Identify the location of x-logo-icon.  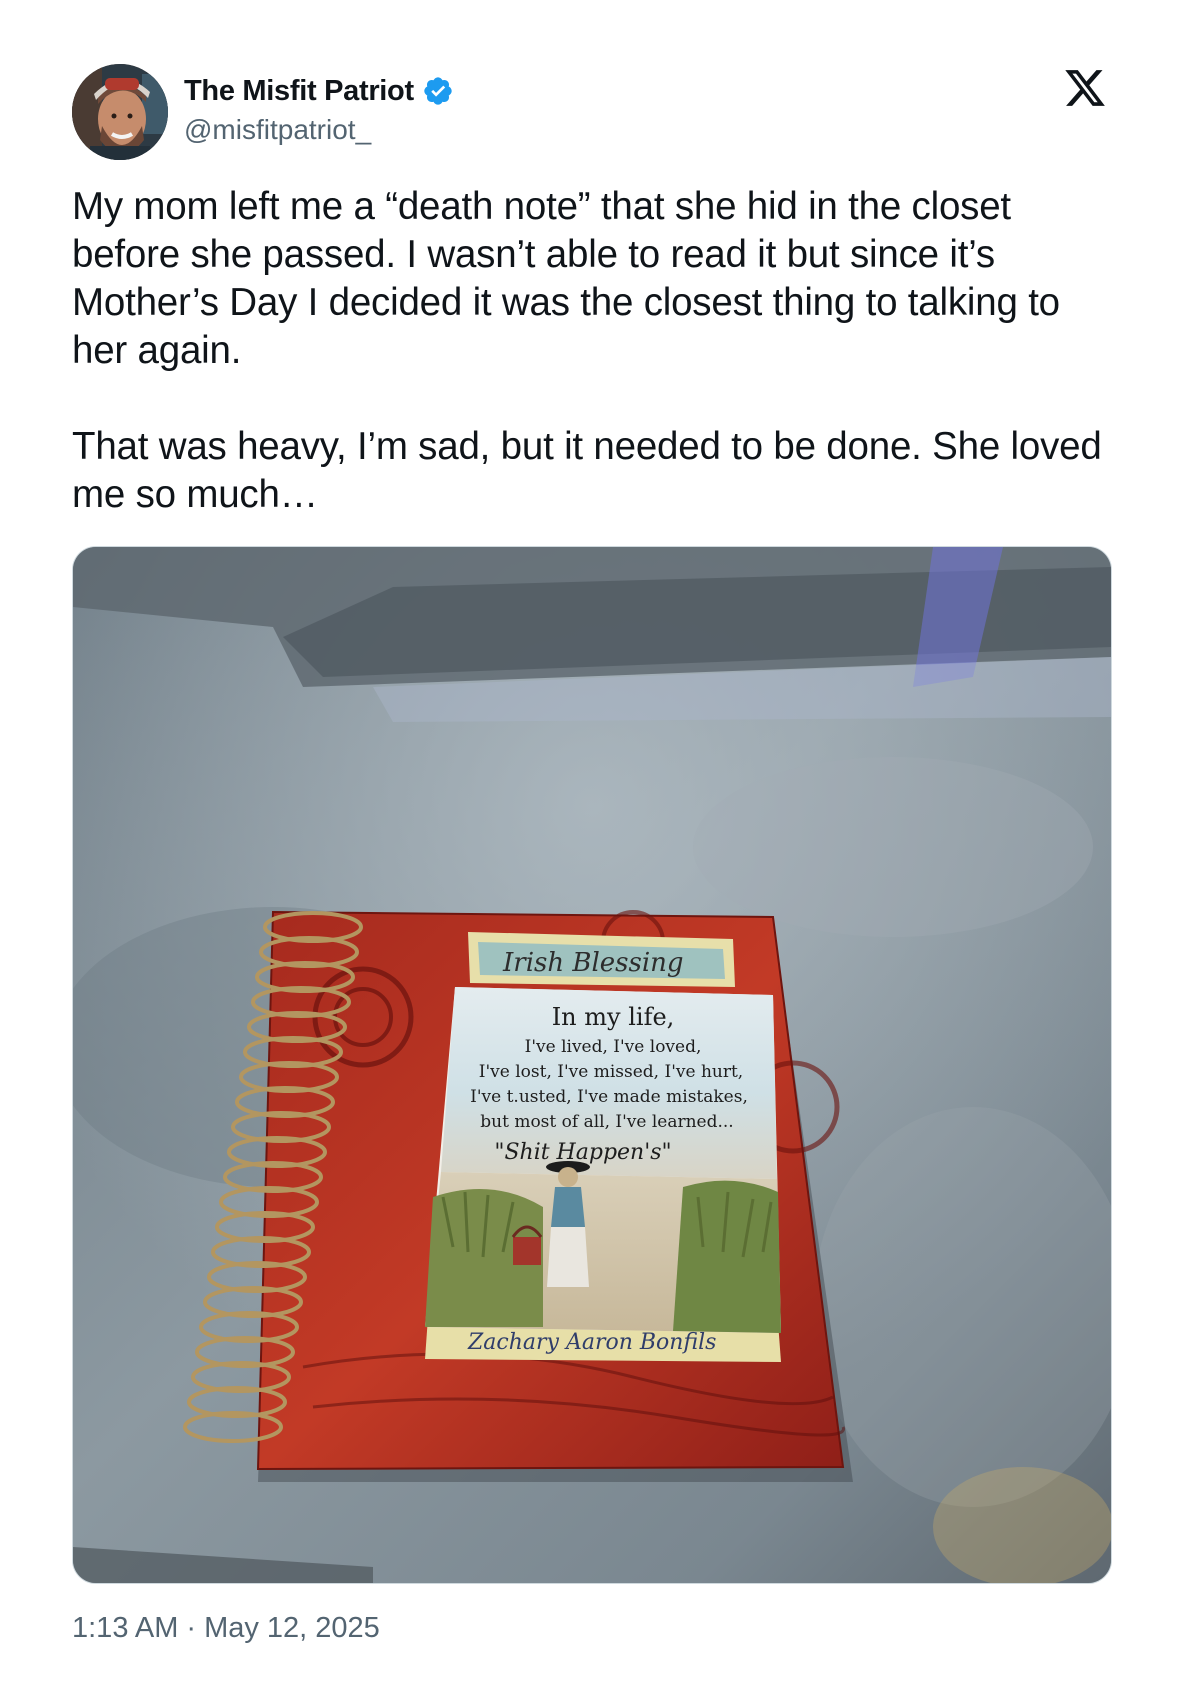
(1085, 88).